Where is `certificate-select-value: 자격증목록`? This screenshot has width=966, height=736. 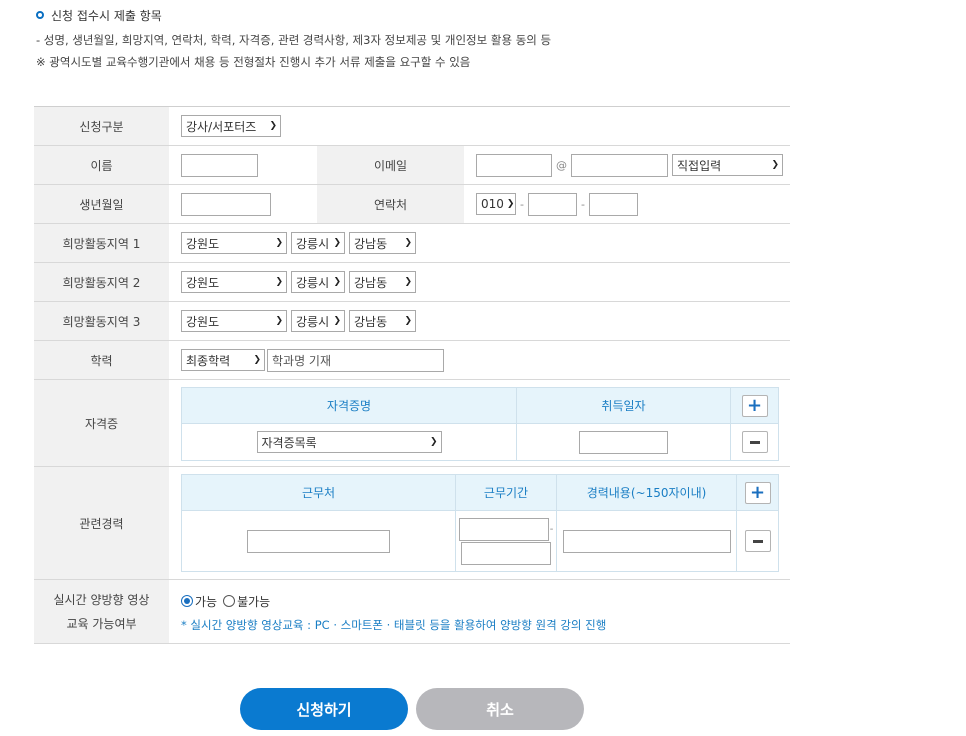 certificate-select-value: 자격증목록 is located at coordinates (289, 442).